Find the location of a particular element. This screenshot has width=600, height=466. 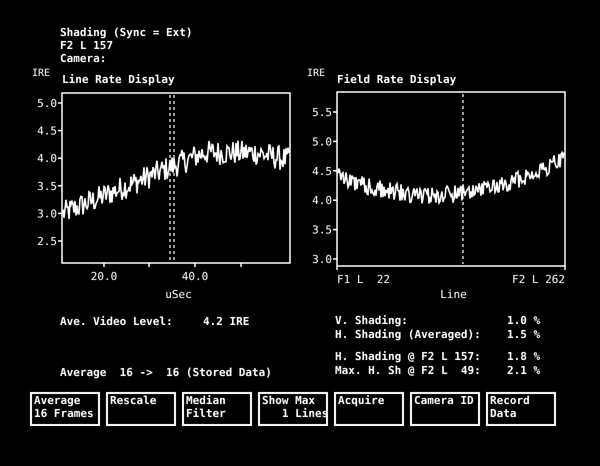

video-level-label: Ave. Video Level: is located at coordinates (117, 322).